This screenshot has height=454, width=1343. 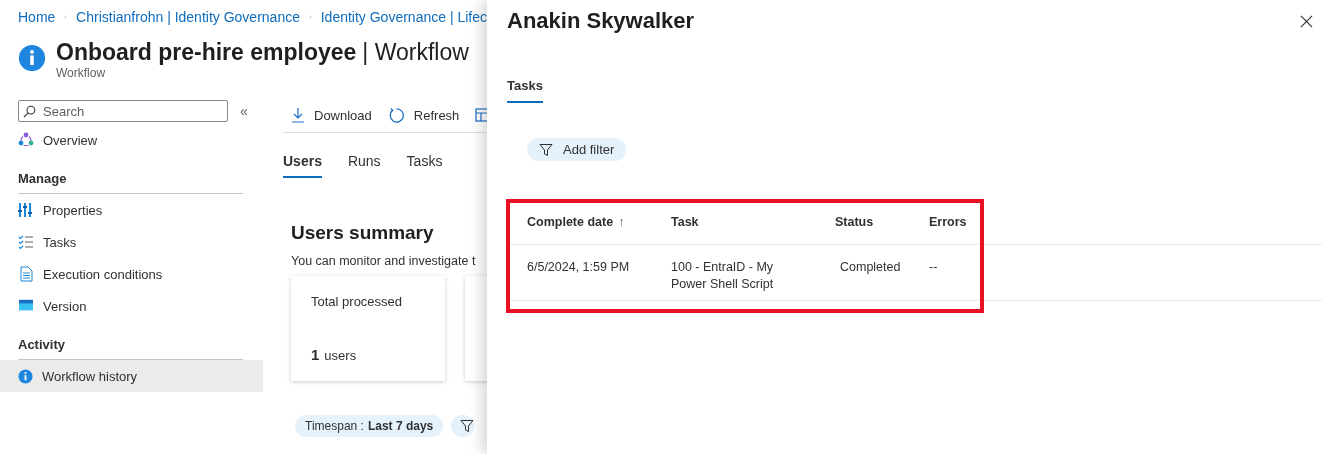 I want to click on timespan-filter: Timespan : Last 7 days, so click(x=369, y=426).